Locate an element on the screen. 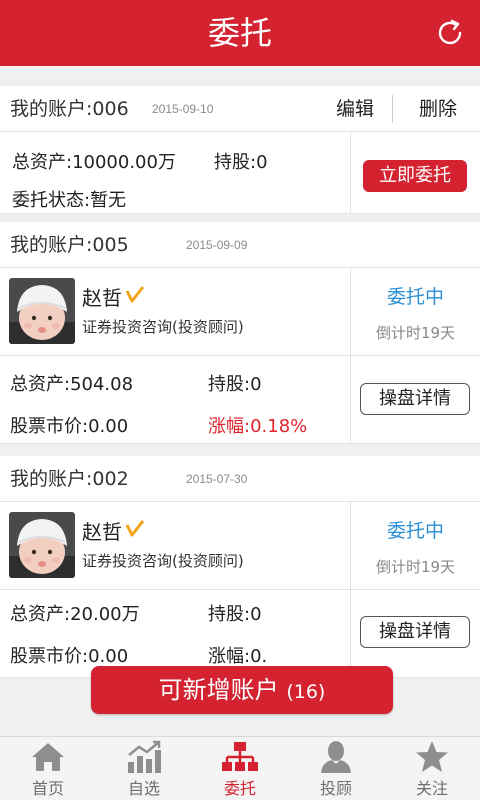  price-change: 涨幅:0.18% is located at coordinates (258, 426).